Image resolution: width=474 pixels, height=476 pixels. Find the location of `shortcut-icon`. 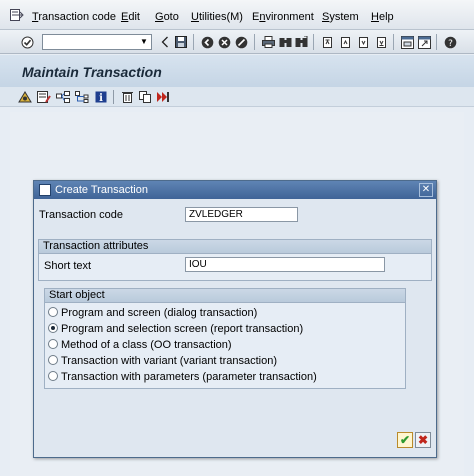

shortcut-icon is located at coordinates (424, 42).